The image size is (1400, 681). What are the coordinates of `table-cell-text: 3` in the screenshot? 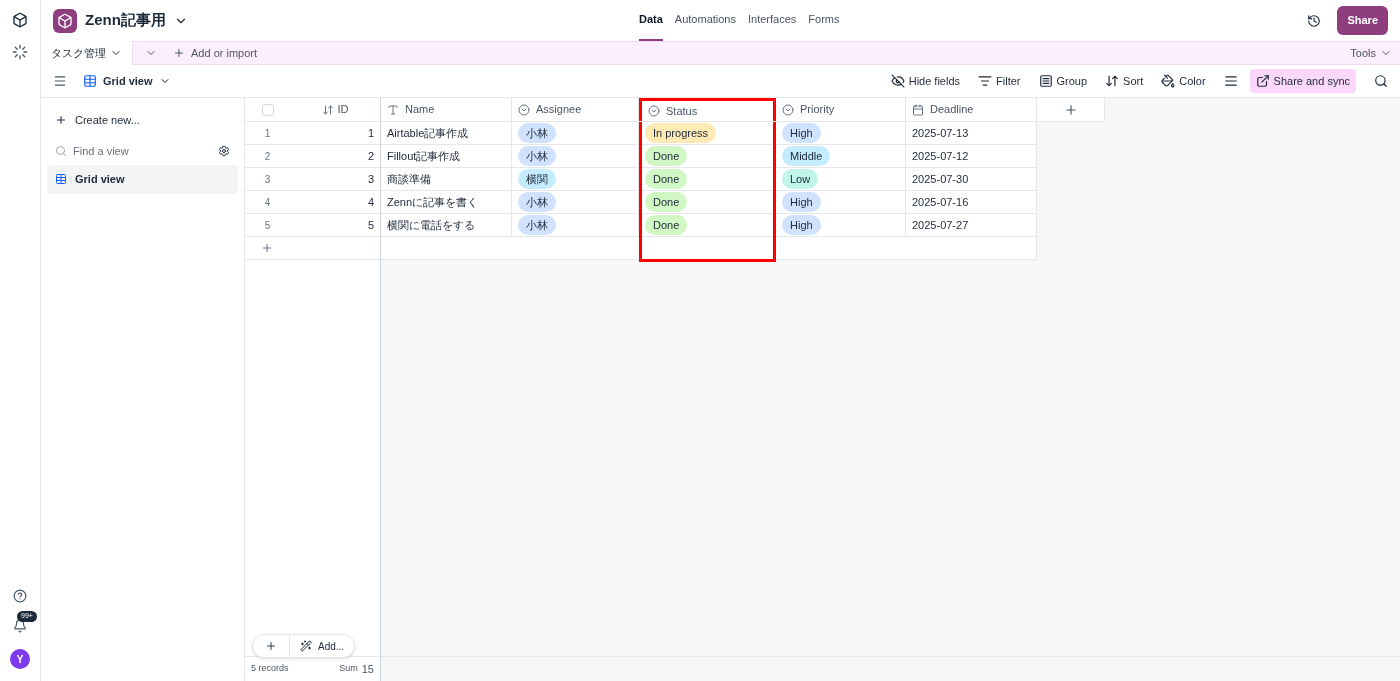 It's located at (370, 179).